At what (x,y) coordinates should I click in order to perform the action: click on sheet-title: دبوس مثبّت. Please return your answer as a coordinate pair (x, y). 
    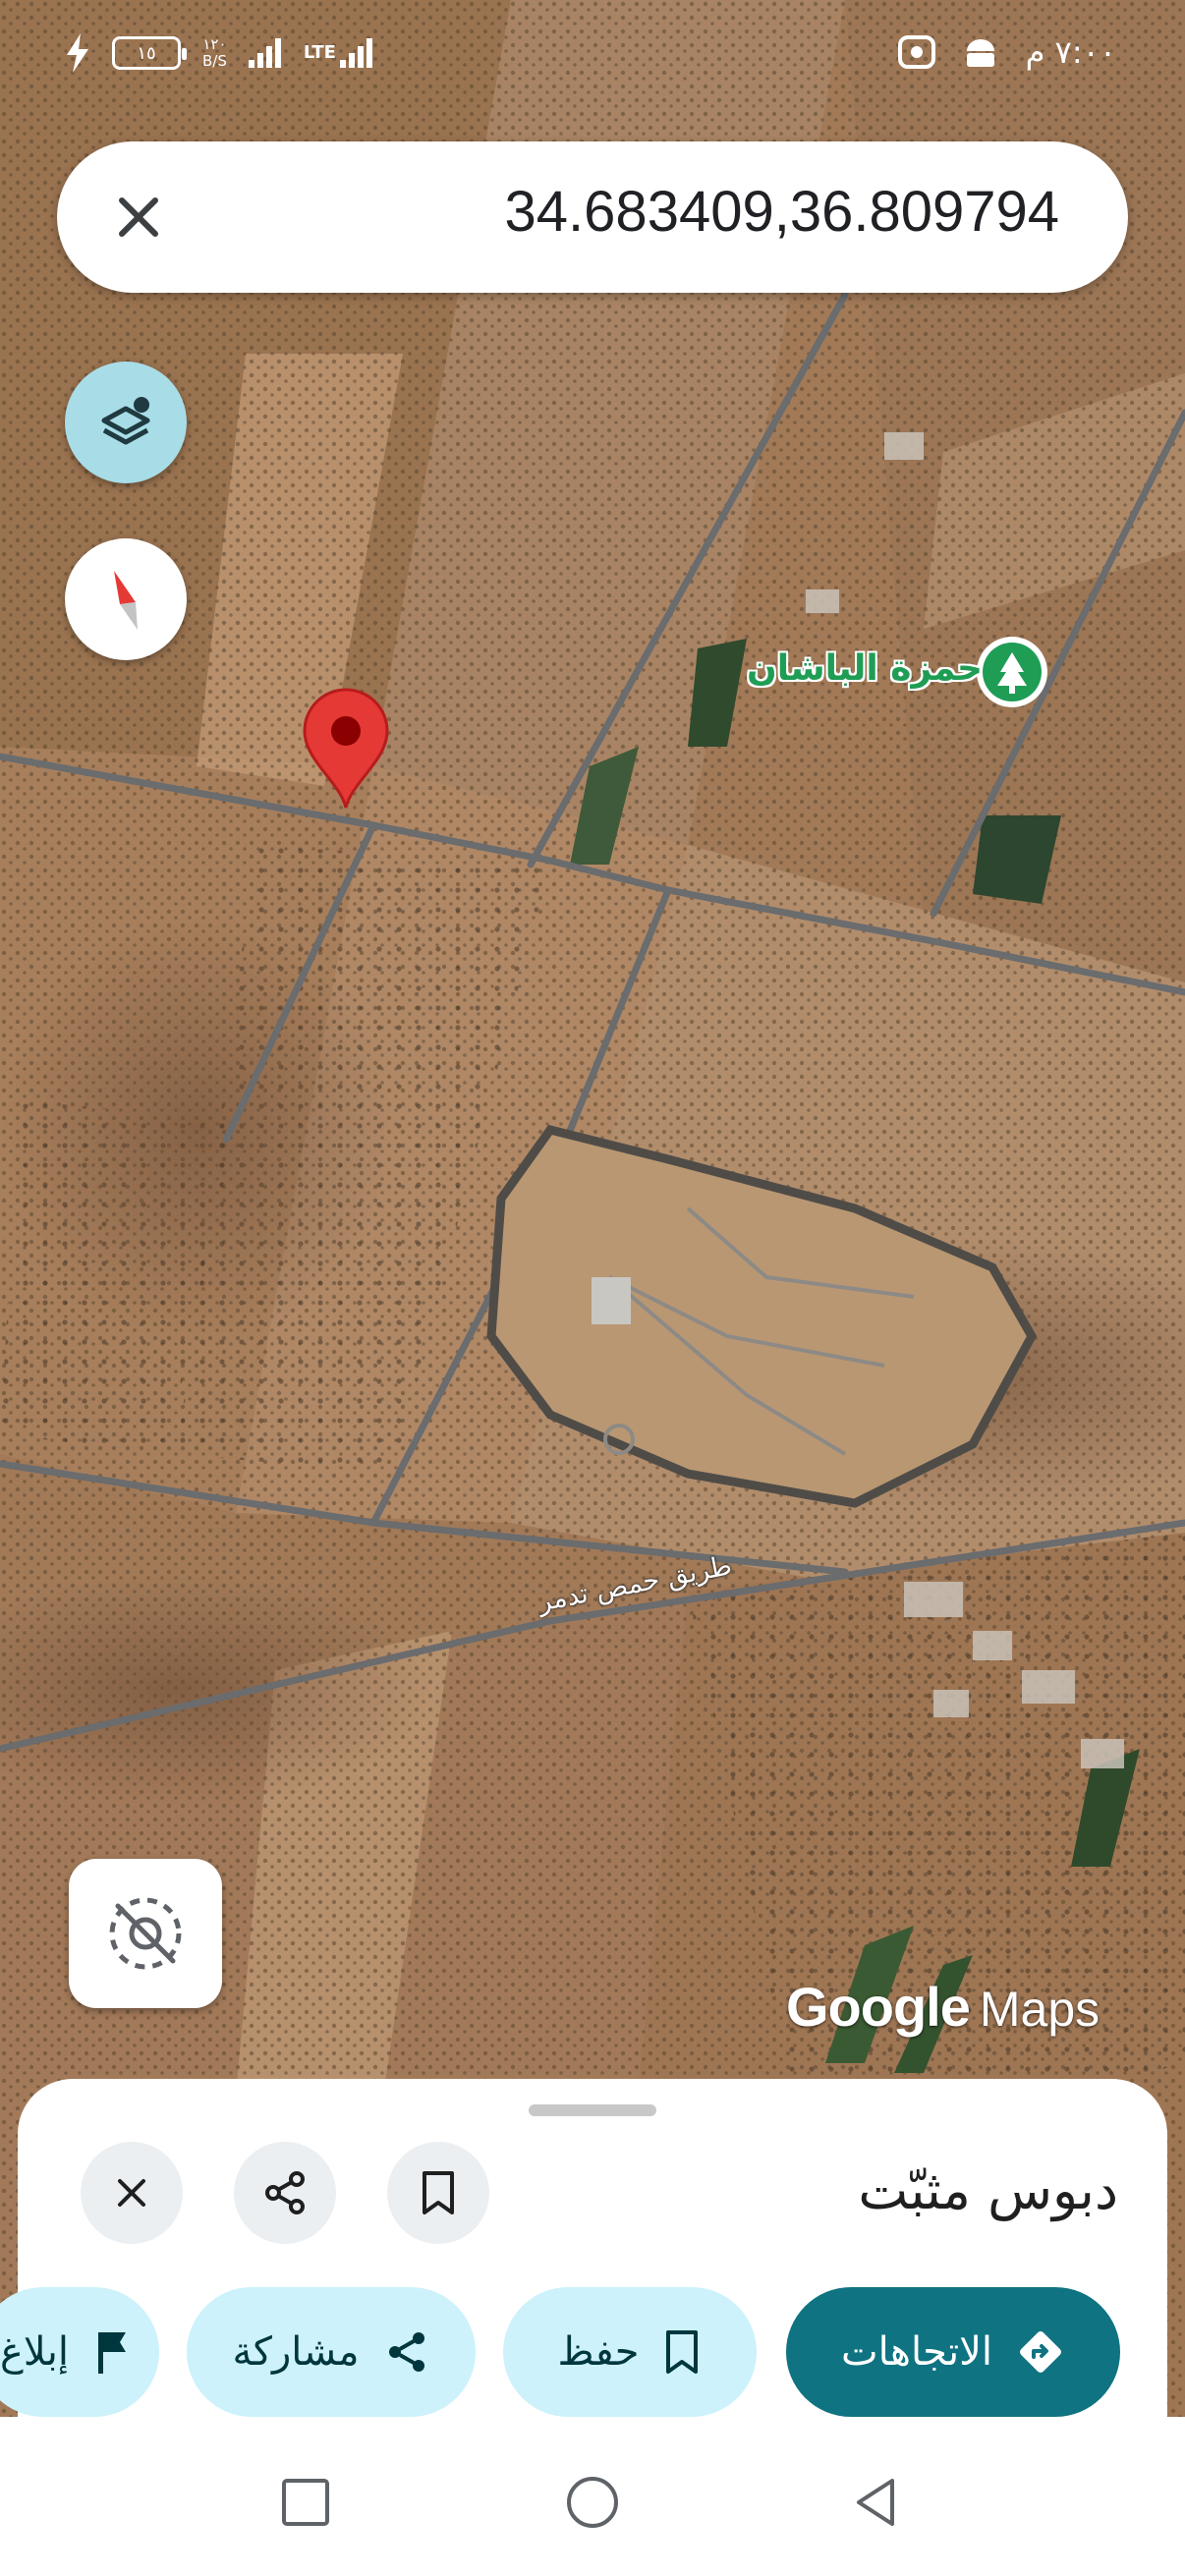
    Looking at the image, I should click on (988, 2190).